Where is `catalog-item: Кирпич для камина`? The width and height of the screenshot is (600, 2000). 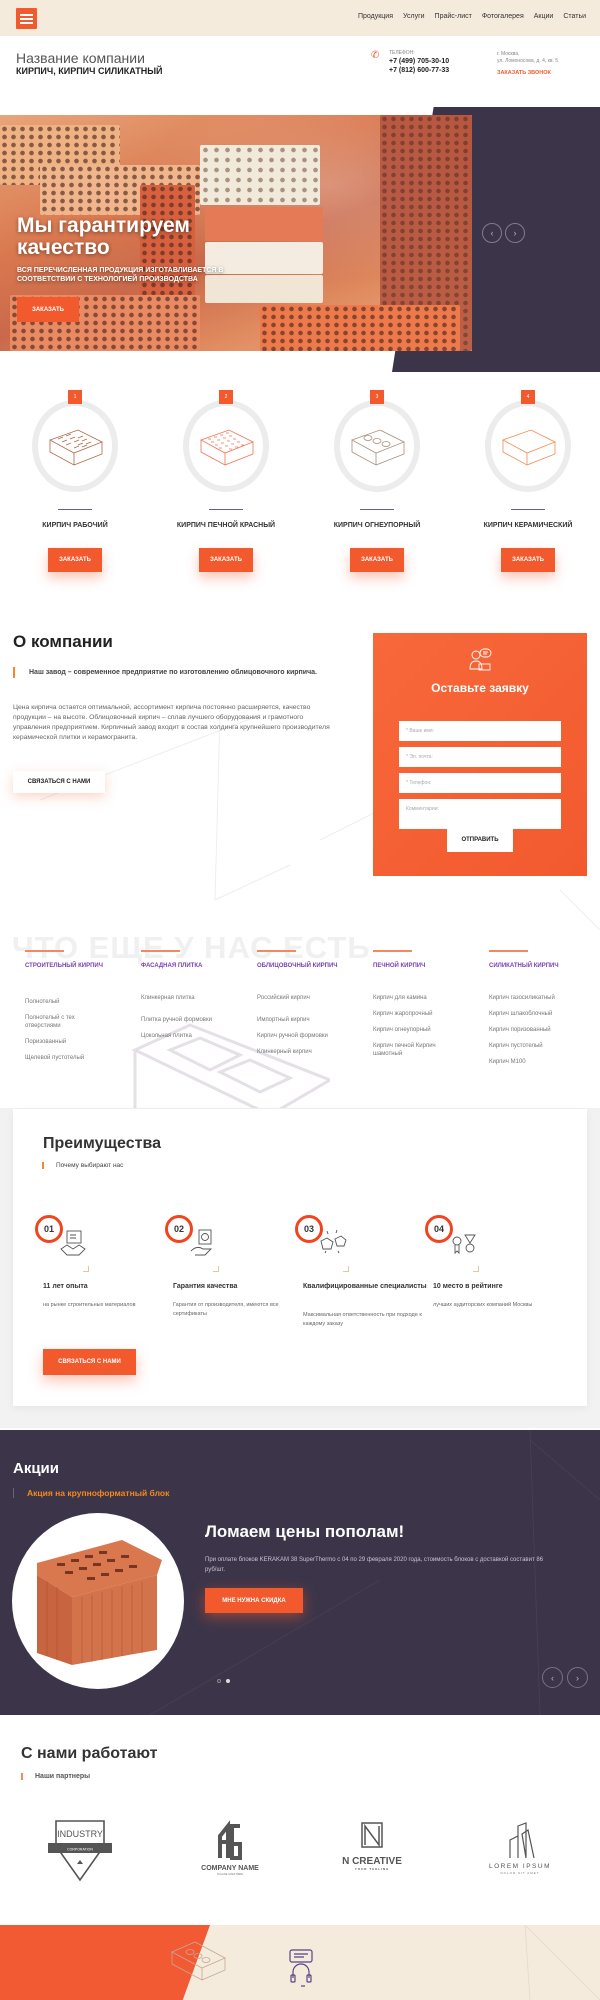
catalog-item: Кирпич для камина is located at coordinates (413, 998).